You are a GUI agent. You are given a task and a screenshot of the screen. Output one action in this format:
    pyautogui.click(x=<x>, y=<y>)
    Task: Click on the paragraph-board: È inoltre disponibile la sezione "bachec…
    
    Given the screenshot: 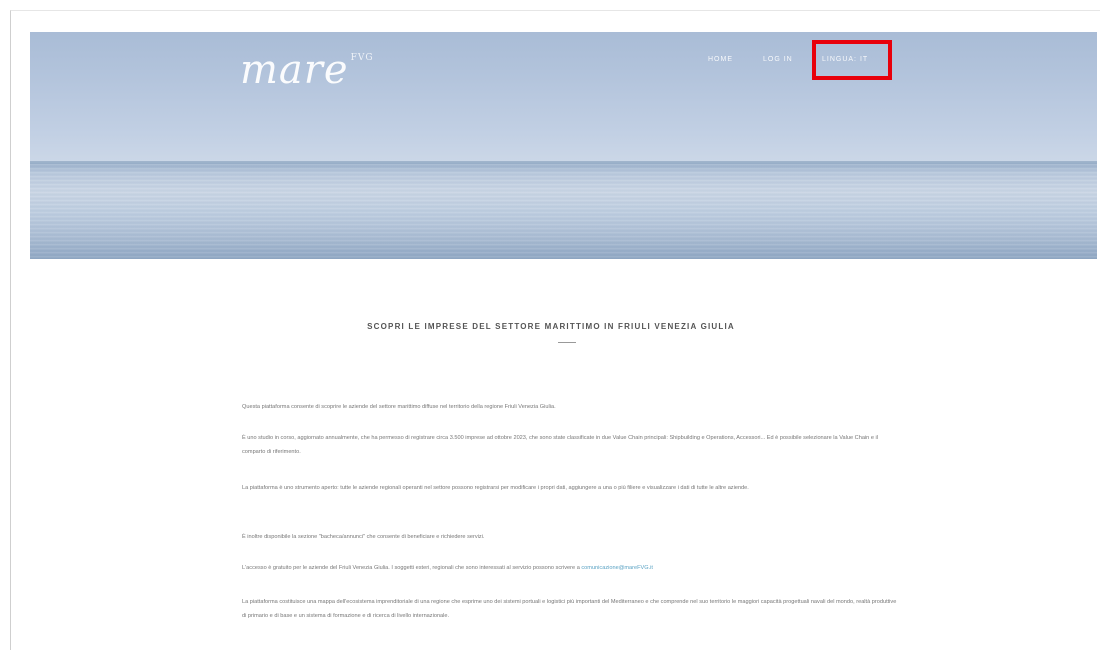 What is the action you would take?
    pyautogui.click(x=363, y=537)
    